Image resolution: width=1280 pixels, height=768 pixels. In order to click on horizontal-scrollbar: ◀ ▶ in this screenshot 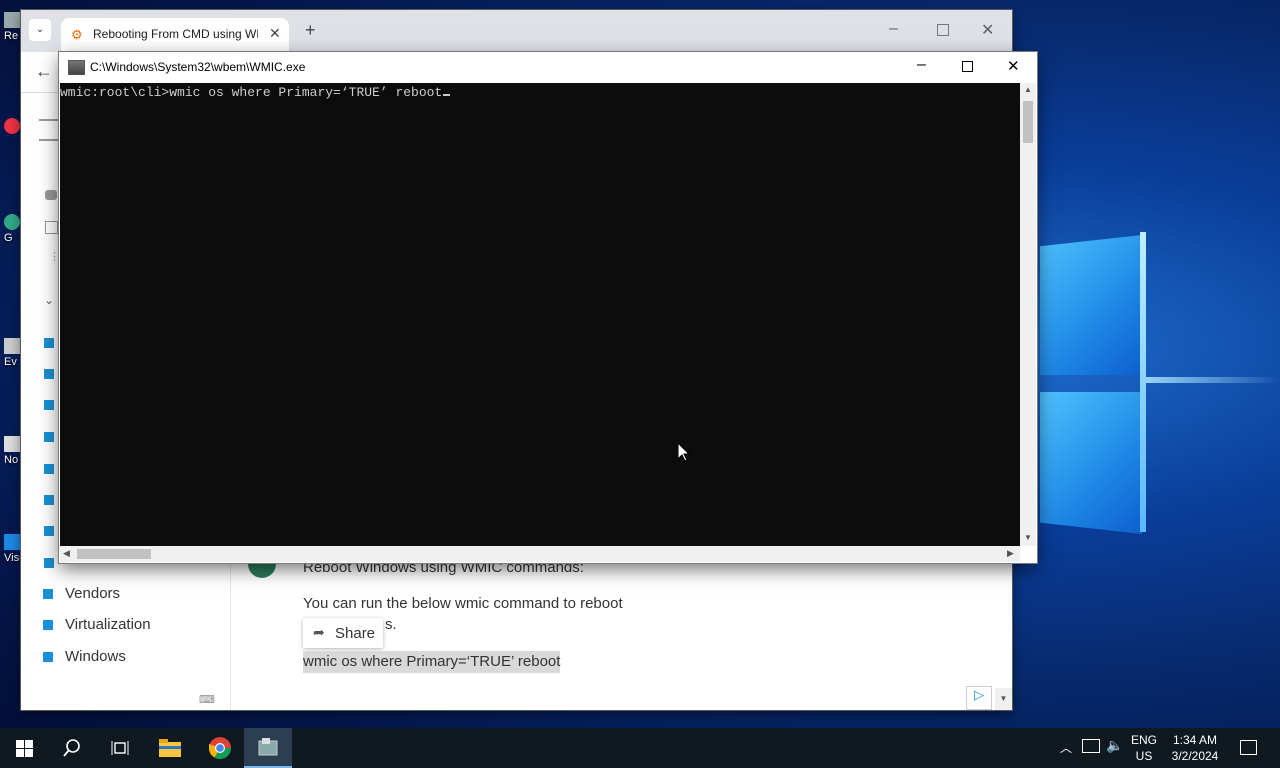, I will do `click(540, 554)`.